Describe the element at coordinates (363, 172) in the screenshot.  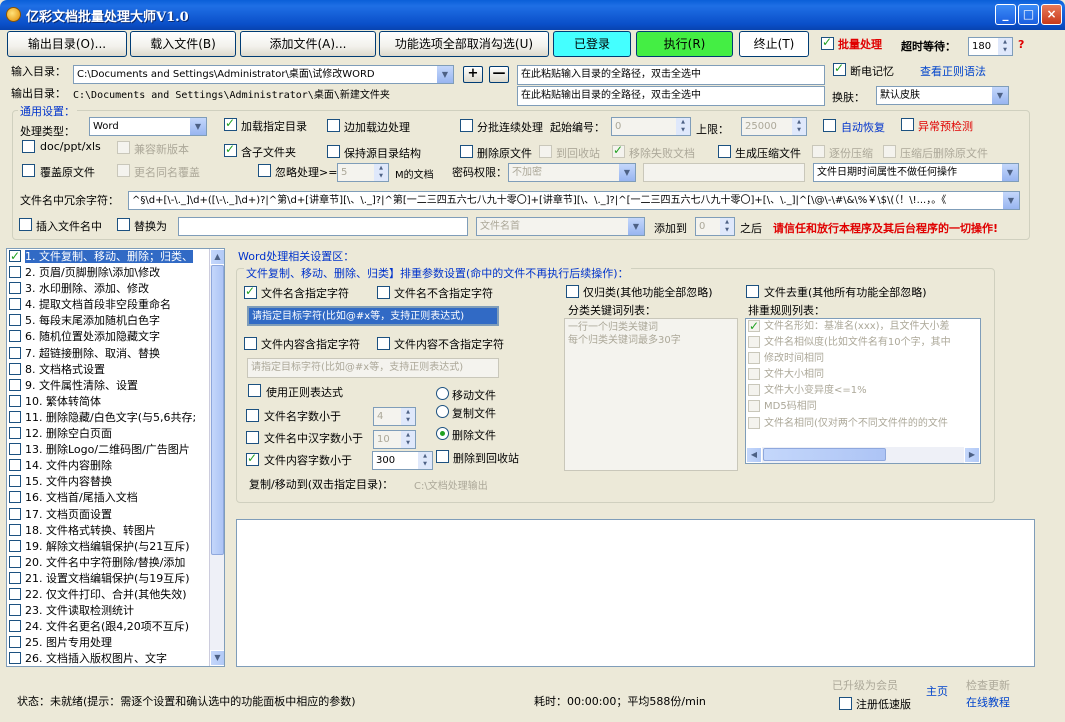
I see `ignore-spinner: 5` at that location.